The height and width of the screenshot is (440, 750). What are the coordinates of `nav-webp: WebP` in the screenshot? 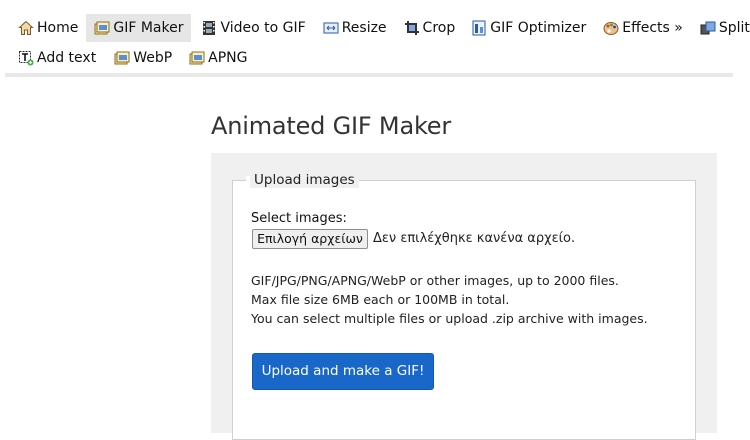 It's located at (142, 58).